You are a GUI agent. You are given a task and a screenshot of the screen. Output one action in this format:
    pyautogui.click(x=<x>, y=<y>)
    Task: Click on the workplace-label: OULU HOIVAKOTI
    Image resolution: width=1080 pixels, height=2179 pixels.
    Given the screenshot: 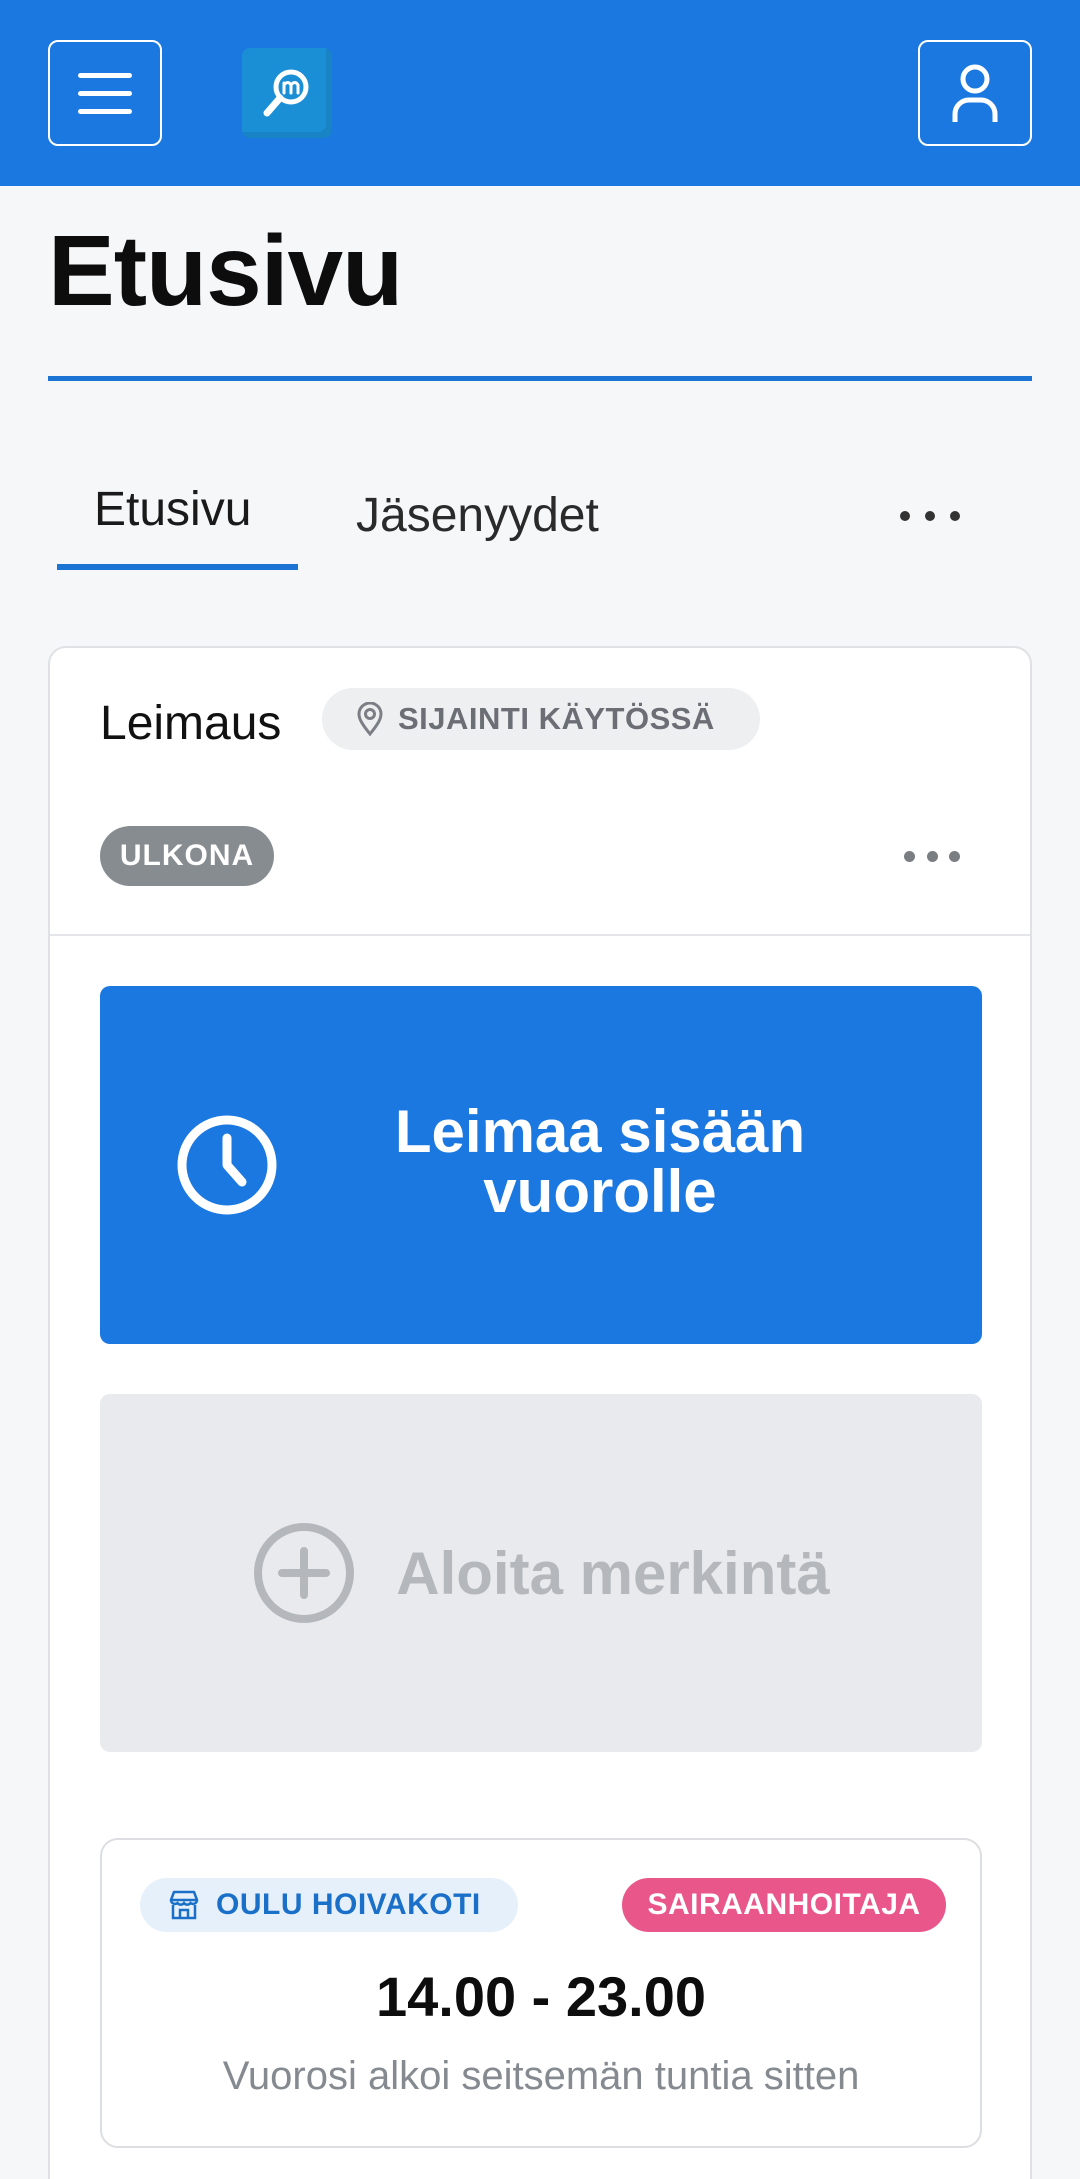 What is the action you would take?
    pyautogui.click(x=348, y=1904)
    